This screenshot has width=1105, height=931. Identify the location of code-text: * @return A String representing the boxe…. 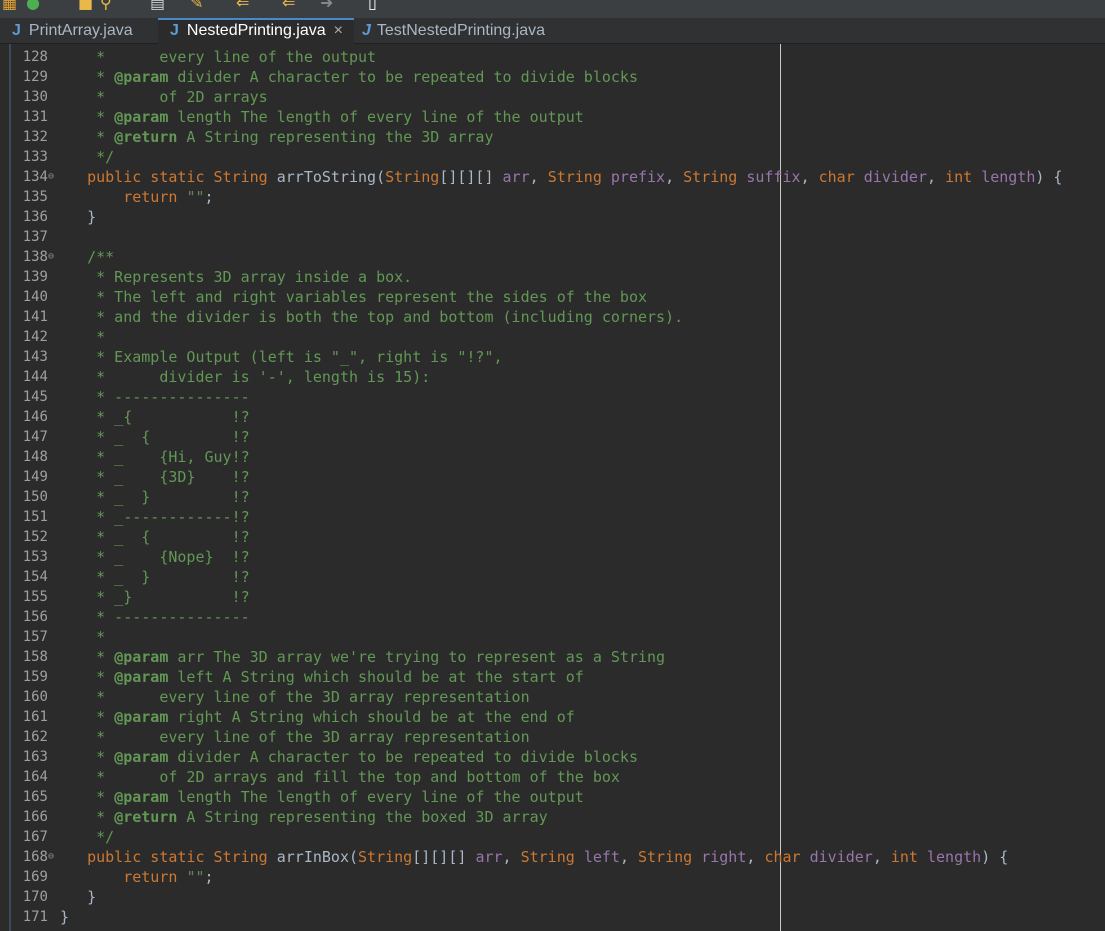
(304, 817).